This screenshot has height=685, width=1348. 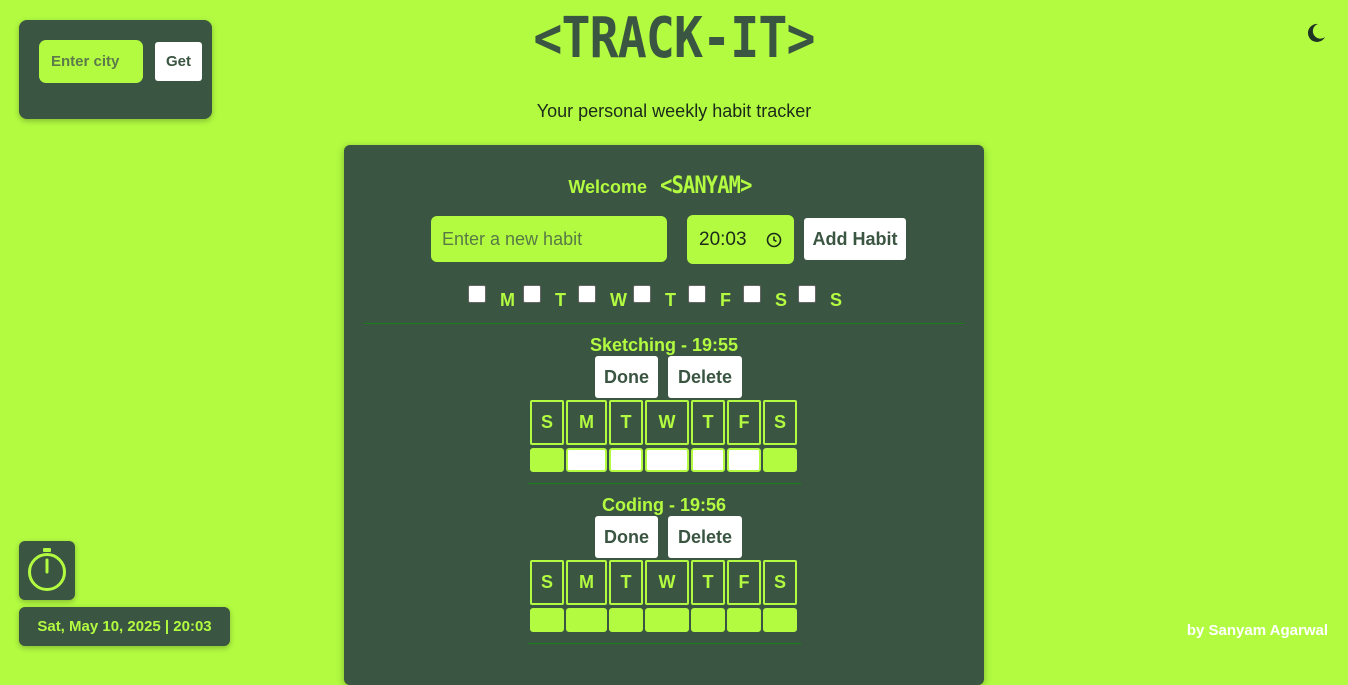 What do you see at coordinates (663, 505) in the screenshot?
I see `habit-title: Coding - 19:56` at bounding box center [663, 505].